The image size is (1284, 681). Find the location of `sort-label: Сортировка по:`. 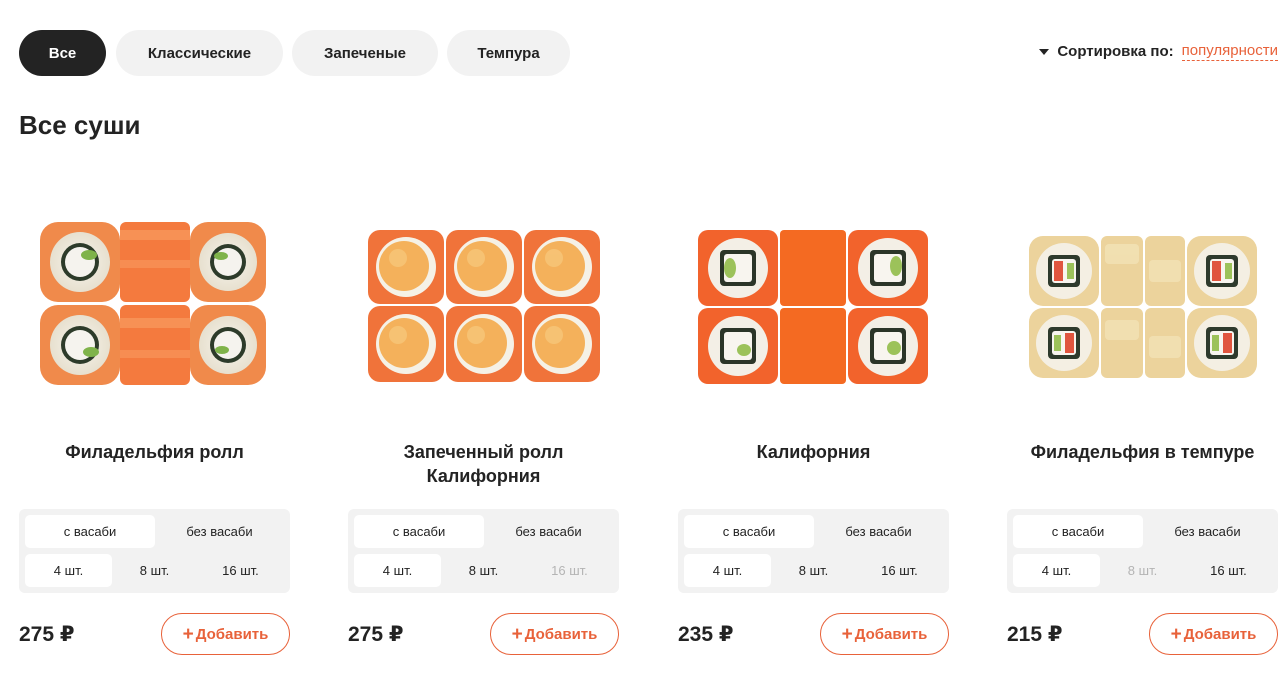

sort-label: Сортировка по: is located at coordinates (1115, 51).